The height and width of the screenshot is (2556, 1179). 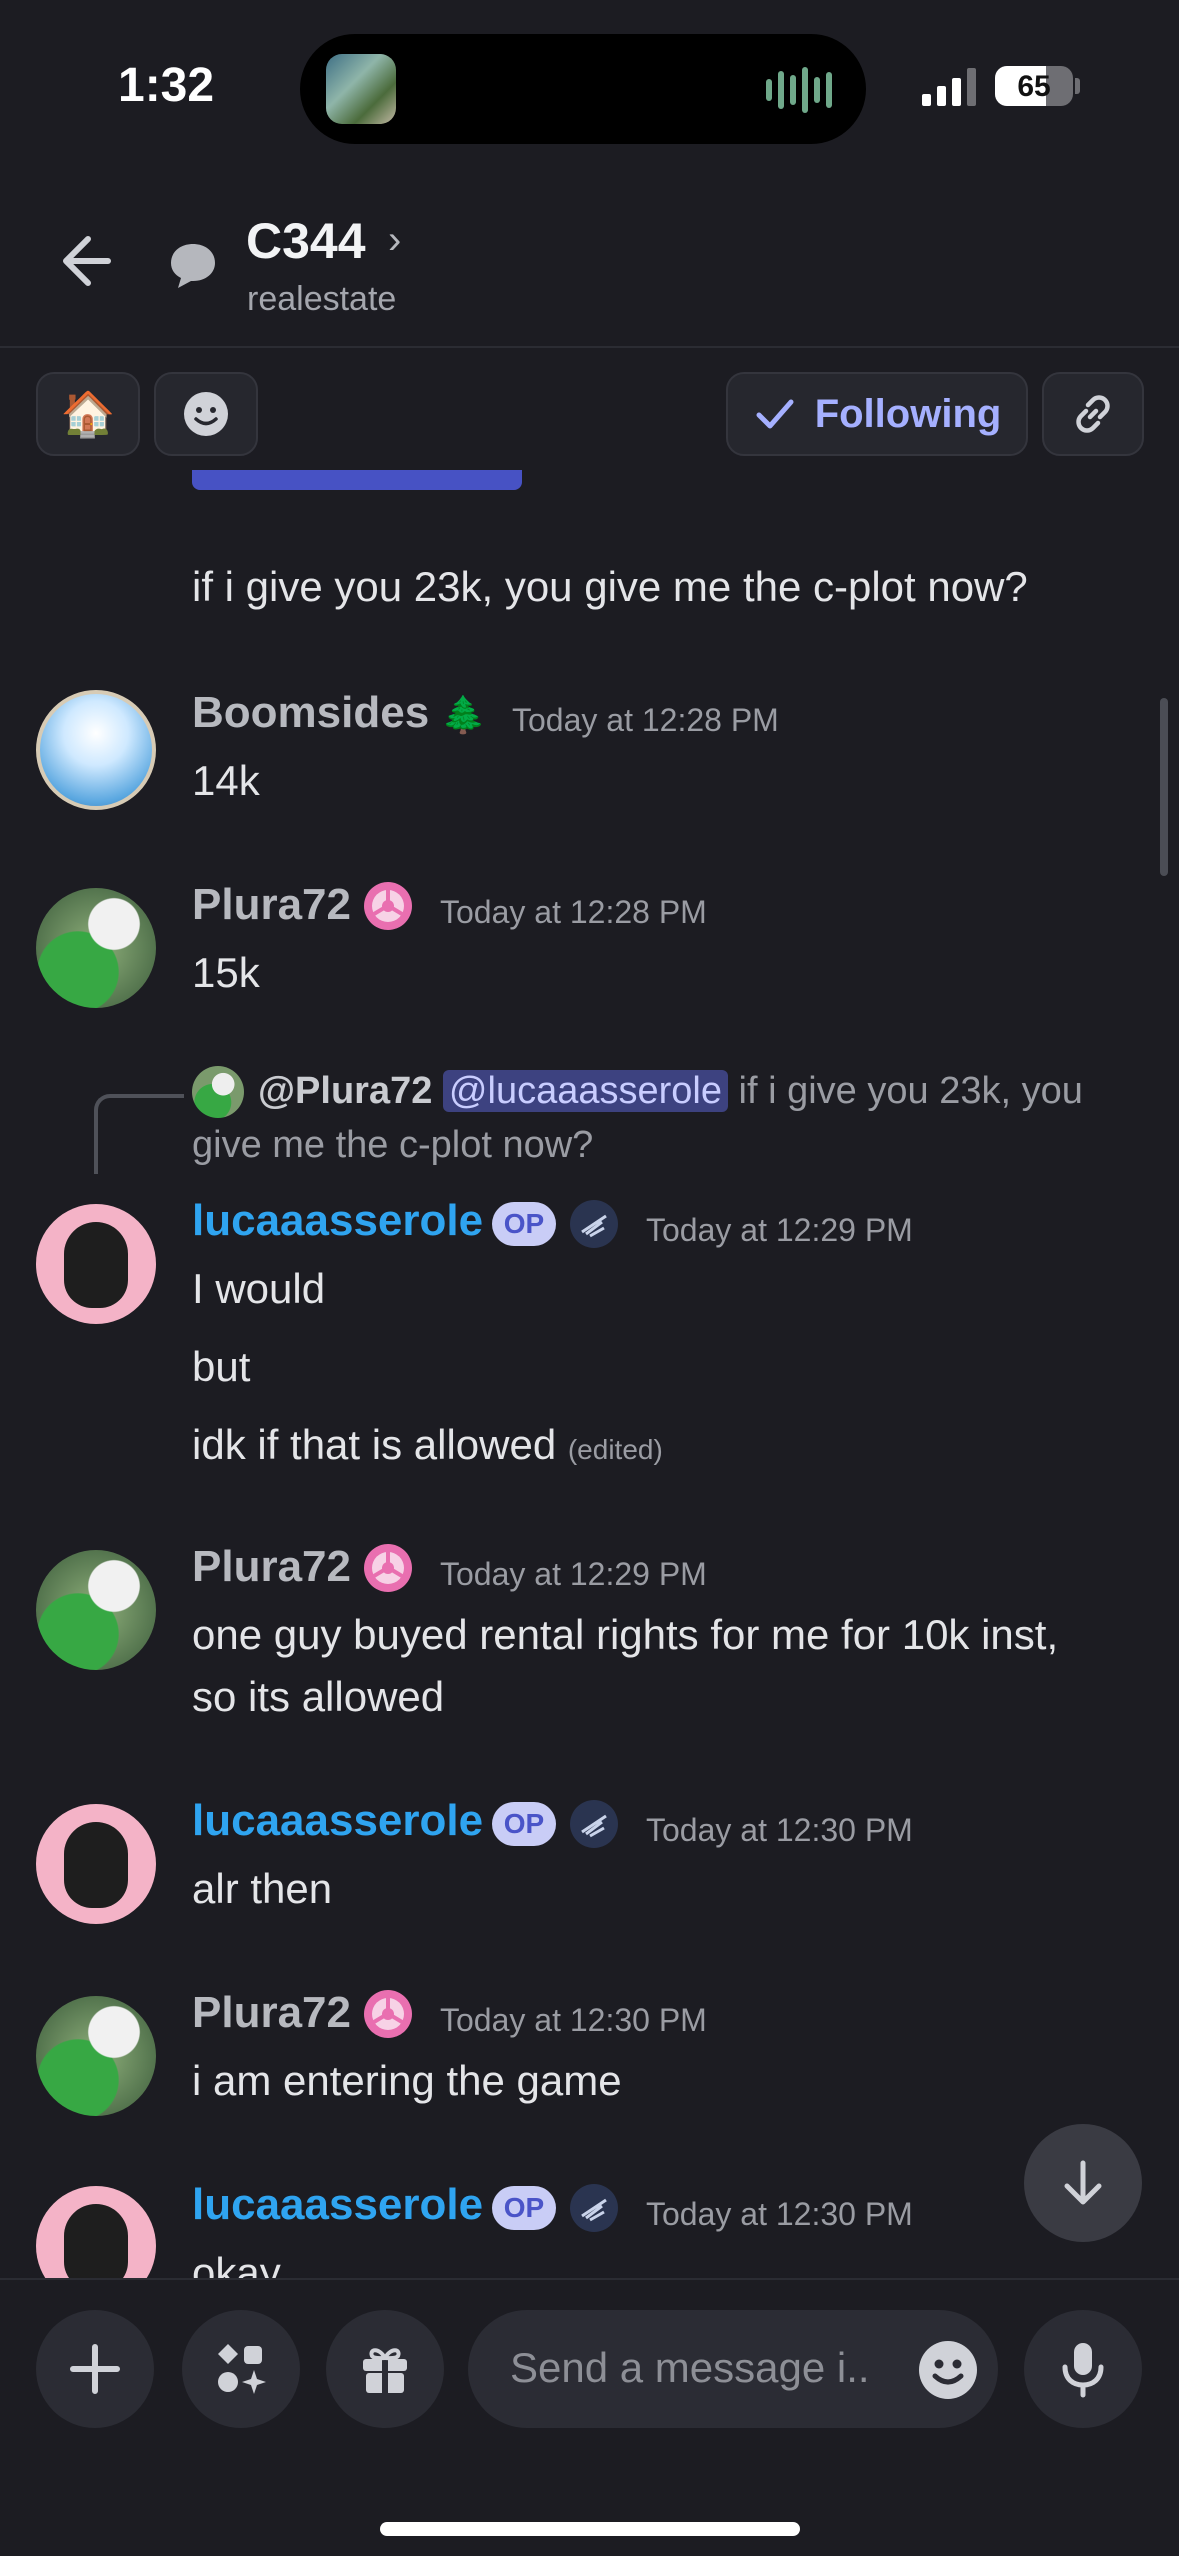 What do you see at coordinates (1164, 787) in the screenshot?
I see `scrollbar` at bounding box center [1164, 787].